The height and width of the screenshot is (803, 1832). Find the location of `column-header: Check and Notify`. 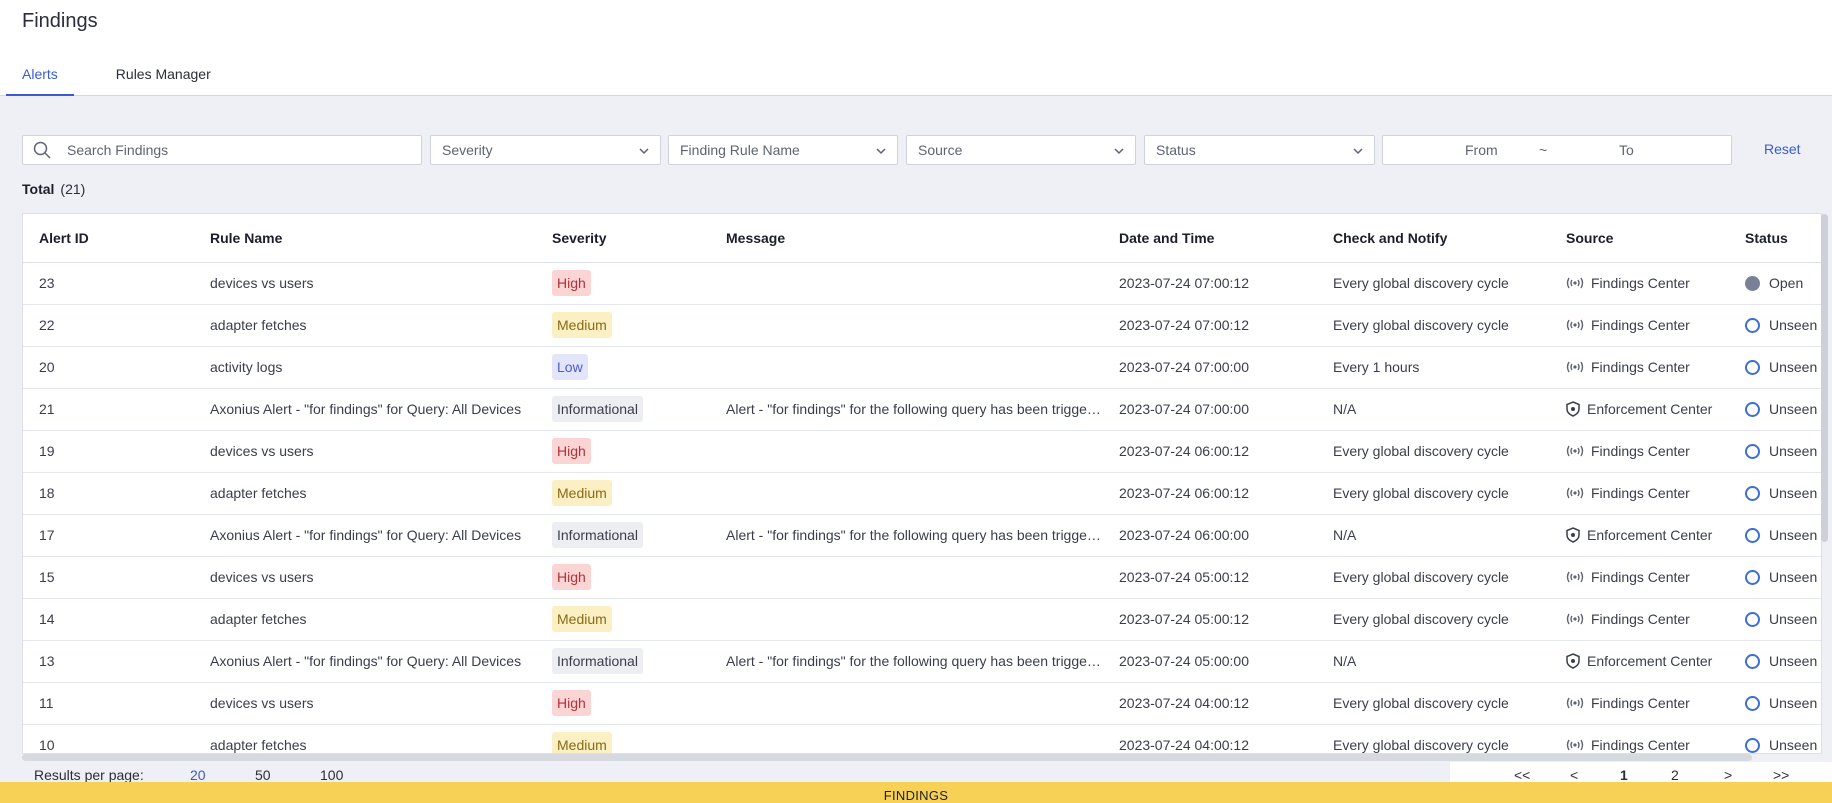

column-header: Check and Notify is located at coordinates (1433, 238).